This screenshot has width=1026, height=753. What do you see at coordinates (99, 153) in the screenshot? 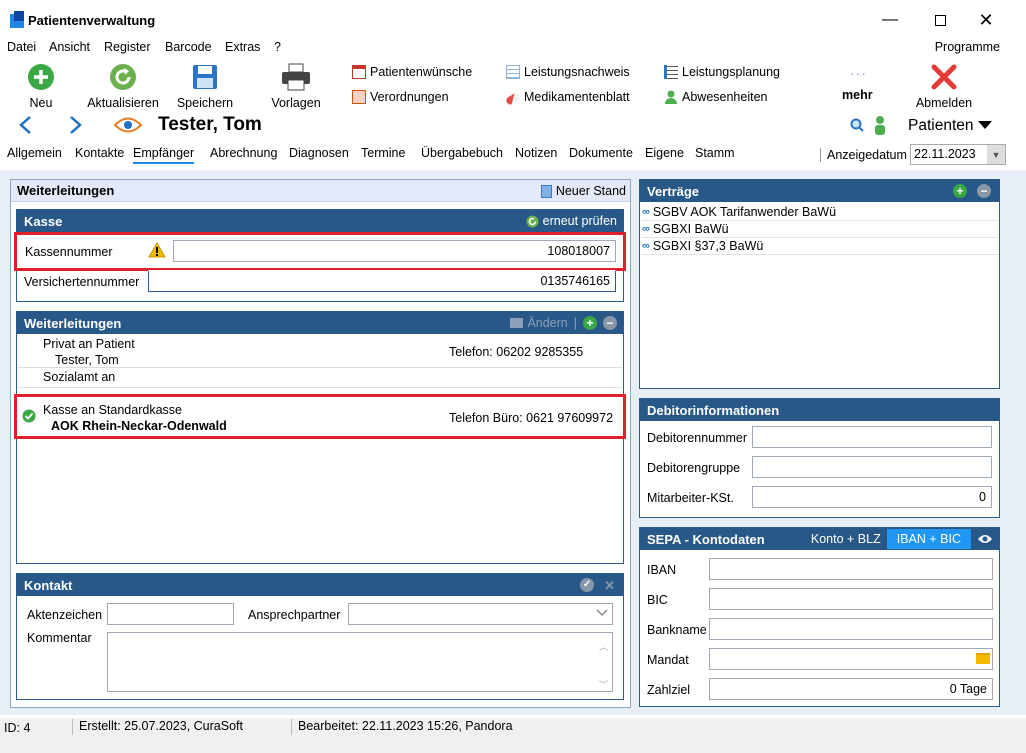
I see `tab-kontakte: Kontakte` at bounding box center [99, 153].